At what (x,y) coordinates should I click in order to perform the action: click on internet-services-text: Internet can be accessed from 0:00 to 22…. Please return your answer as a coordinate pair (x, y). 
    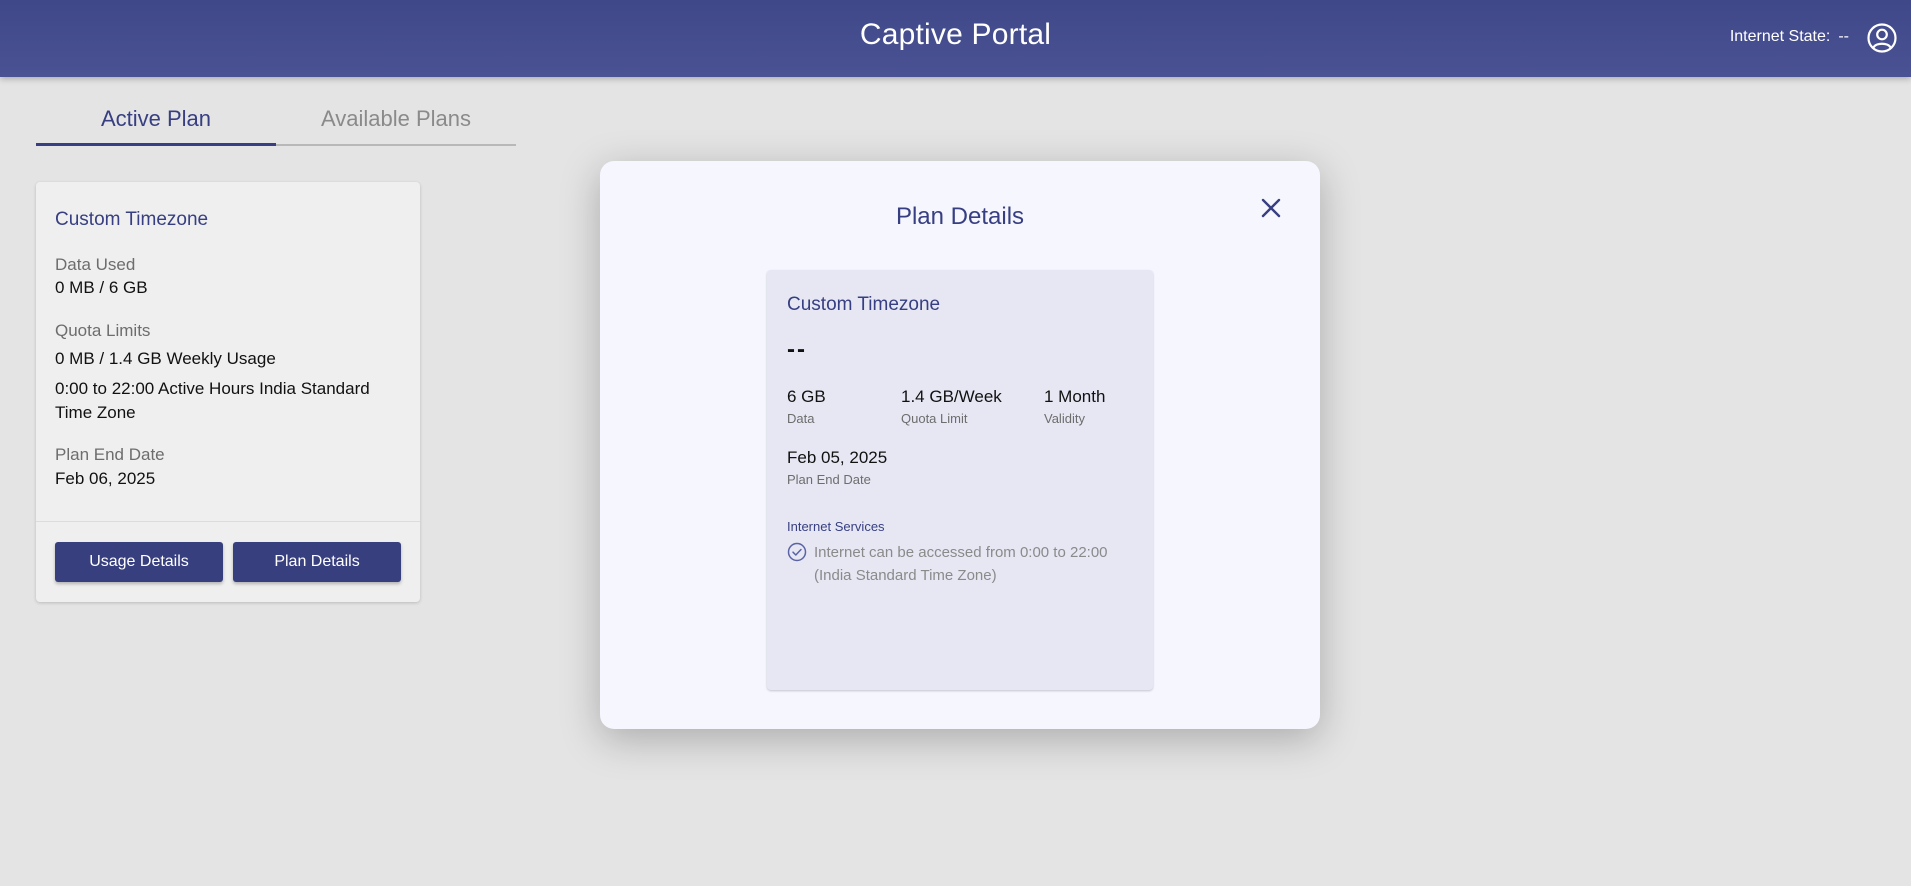
    Looking at the image, I should click on (961, 564).